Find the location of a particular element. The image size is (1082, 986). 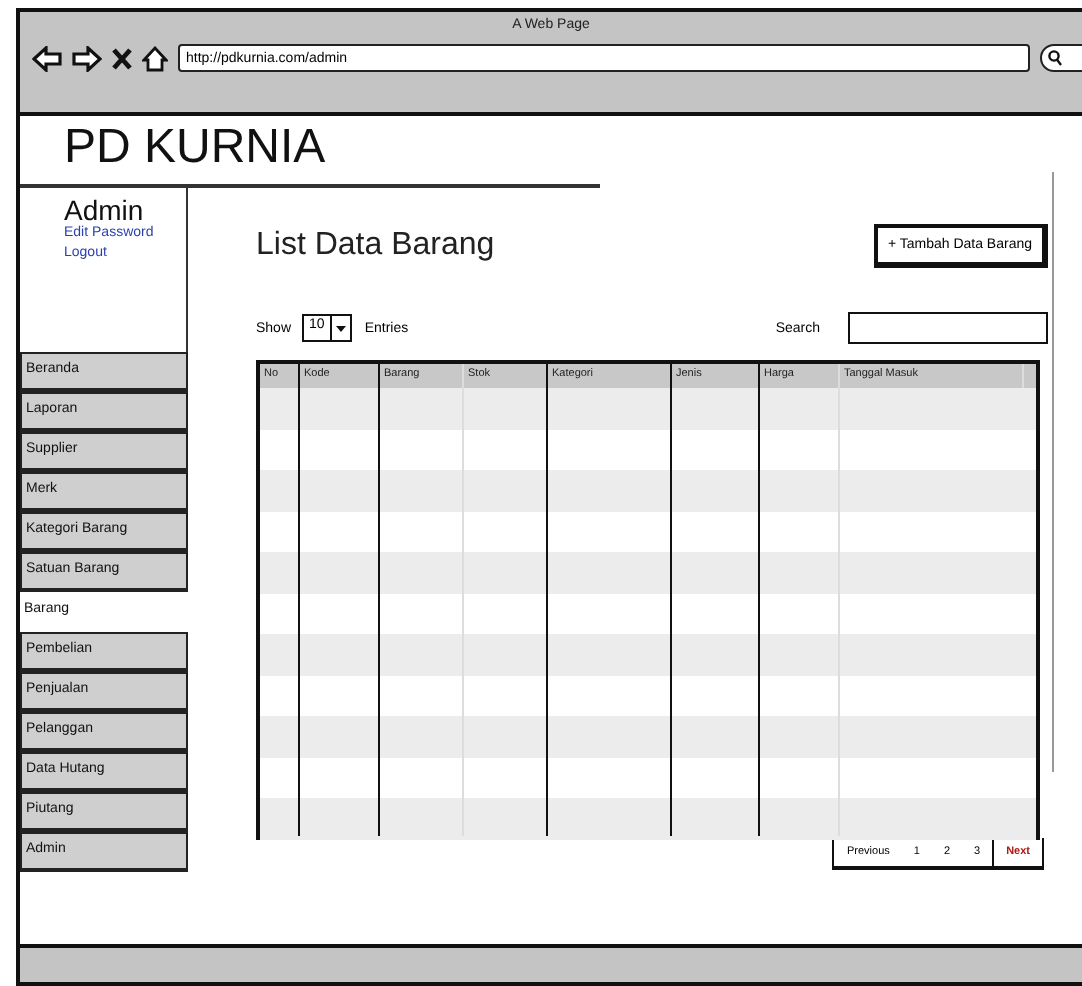

back-icon is located at coordinates (47, 58).